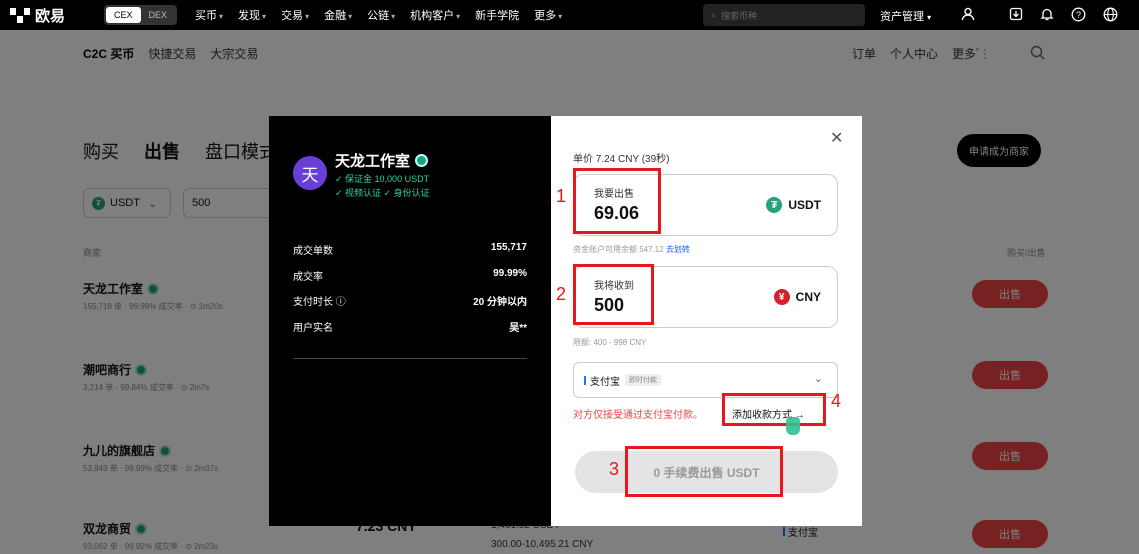 The height and width of the screenshot is (554, 1139). What do you see at coordinates (818, 379) in the screenshot?
I see `chevron-down-icon: ⌄` at bounding box center [818, 379].